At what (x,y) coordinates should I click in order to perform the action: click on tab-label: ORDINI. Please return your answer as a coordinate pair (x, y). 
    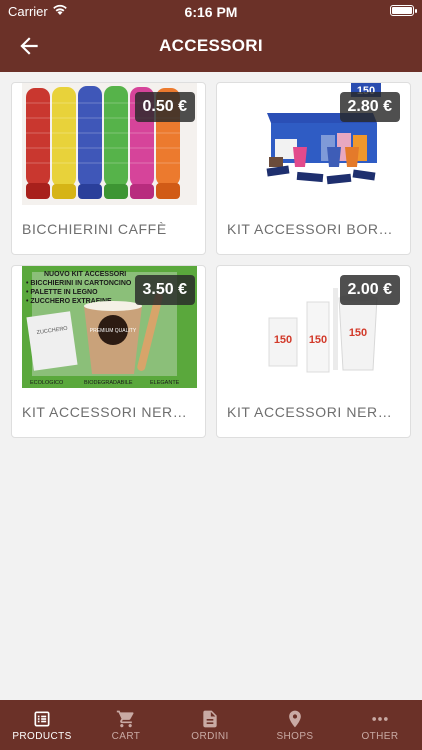
    Looking at the image, I should click on (210, 736).